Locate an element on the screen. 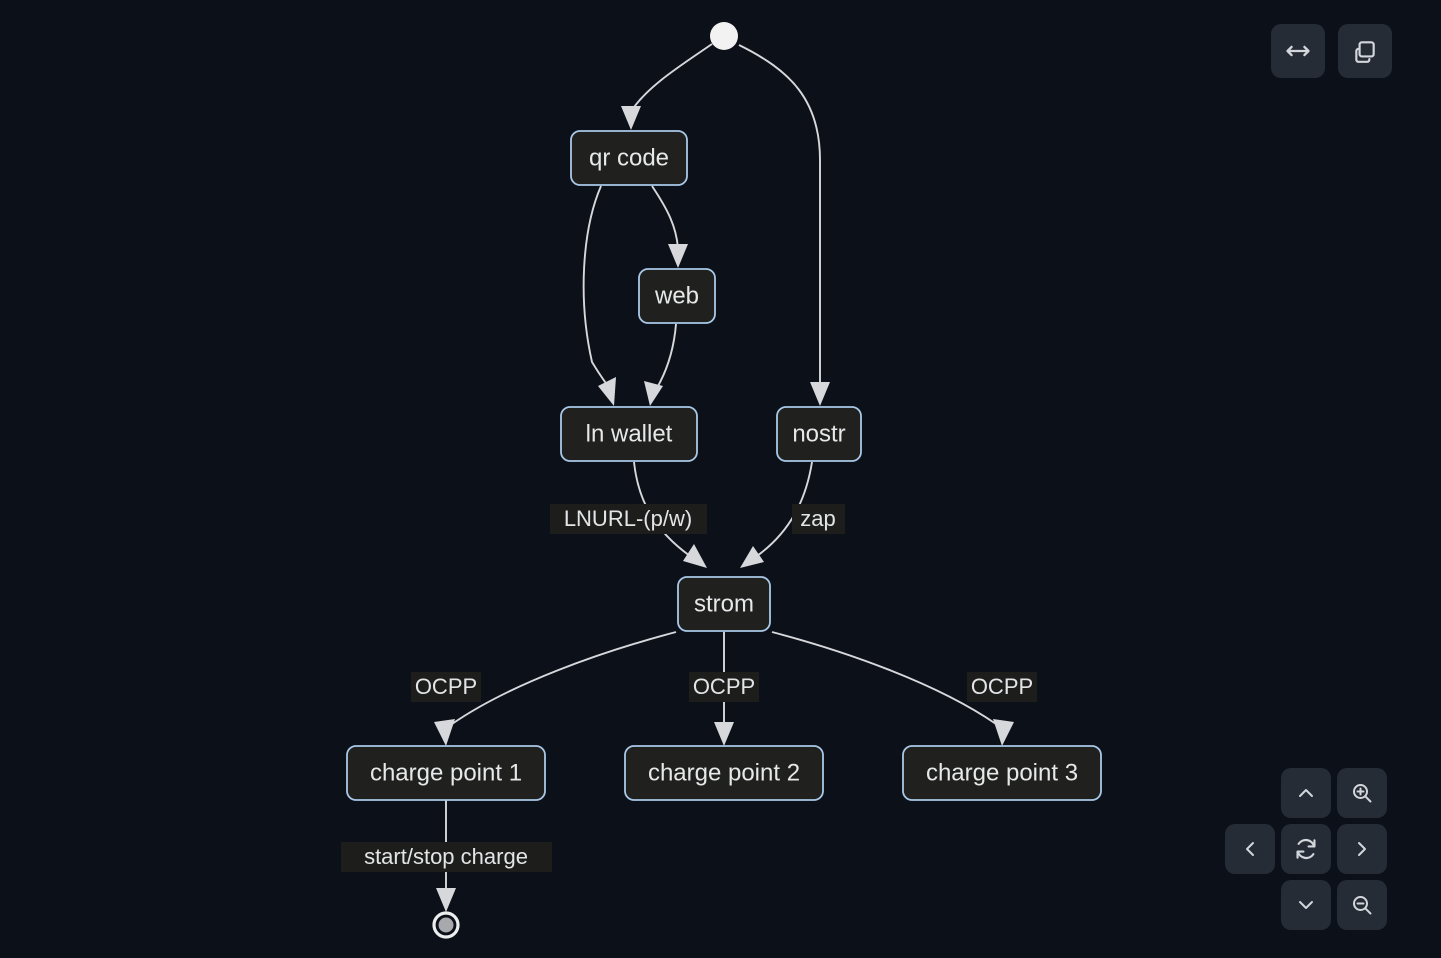  node-charge-point-2: charge point 2 is located at coordinates (724, 773).